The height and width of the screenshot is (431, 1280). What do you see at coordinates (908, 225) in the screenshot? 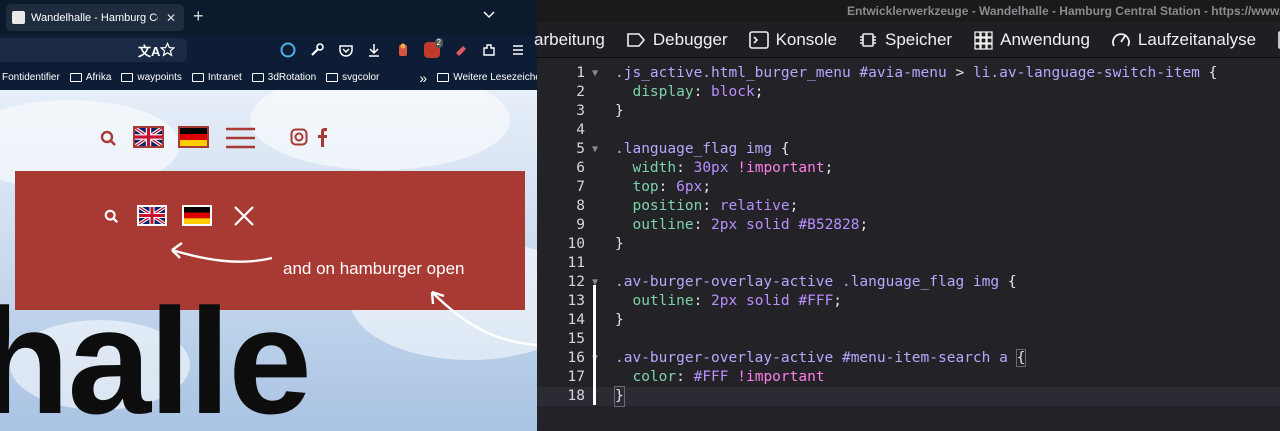
I see `code-line: 9 outline: 2px solid #B52828;` at bounding box center [908, 225].